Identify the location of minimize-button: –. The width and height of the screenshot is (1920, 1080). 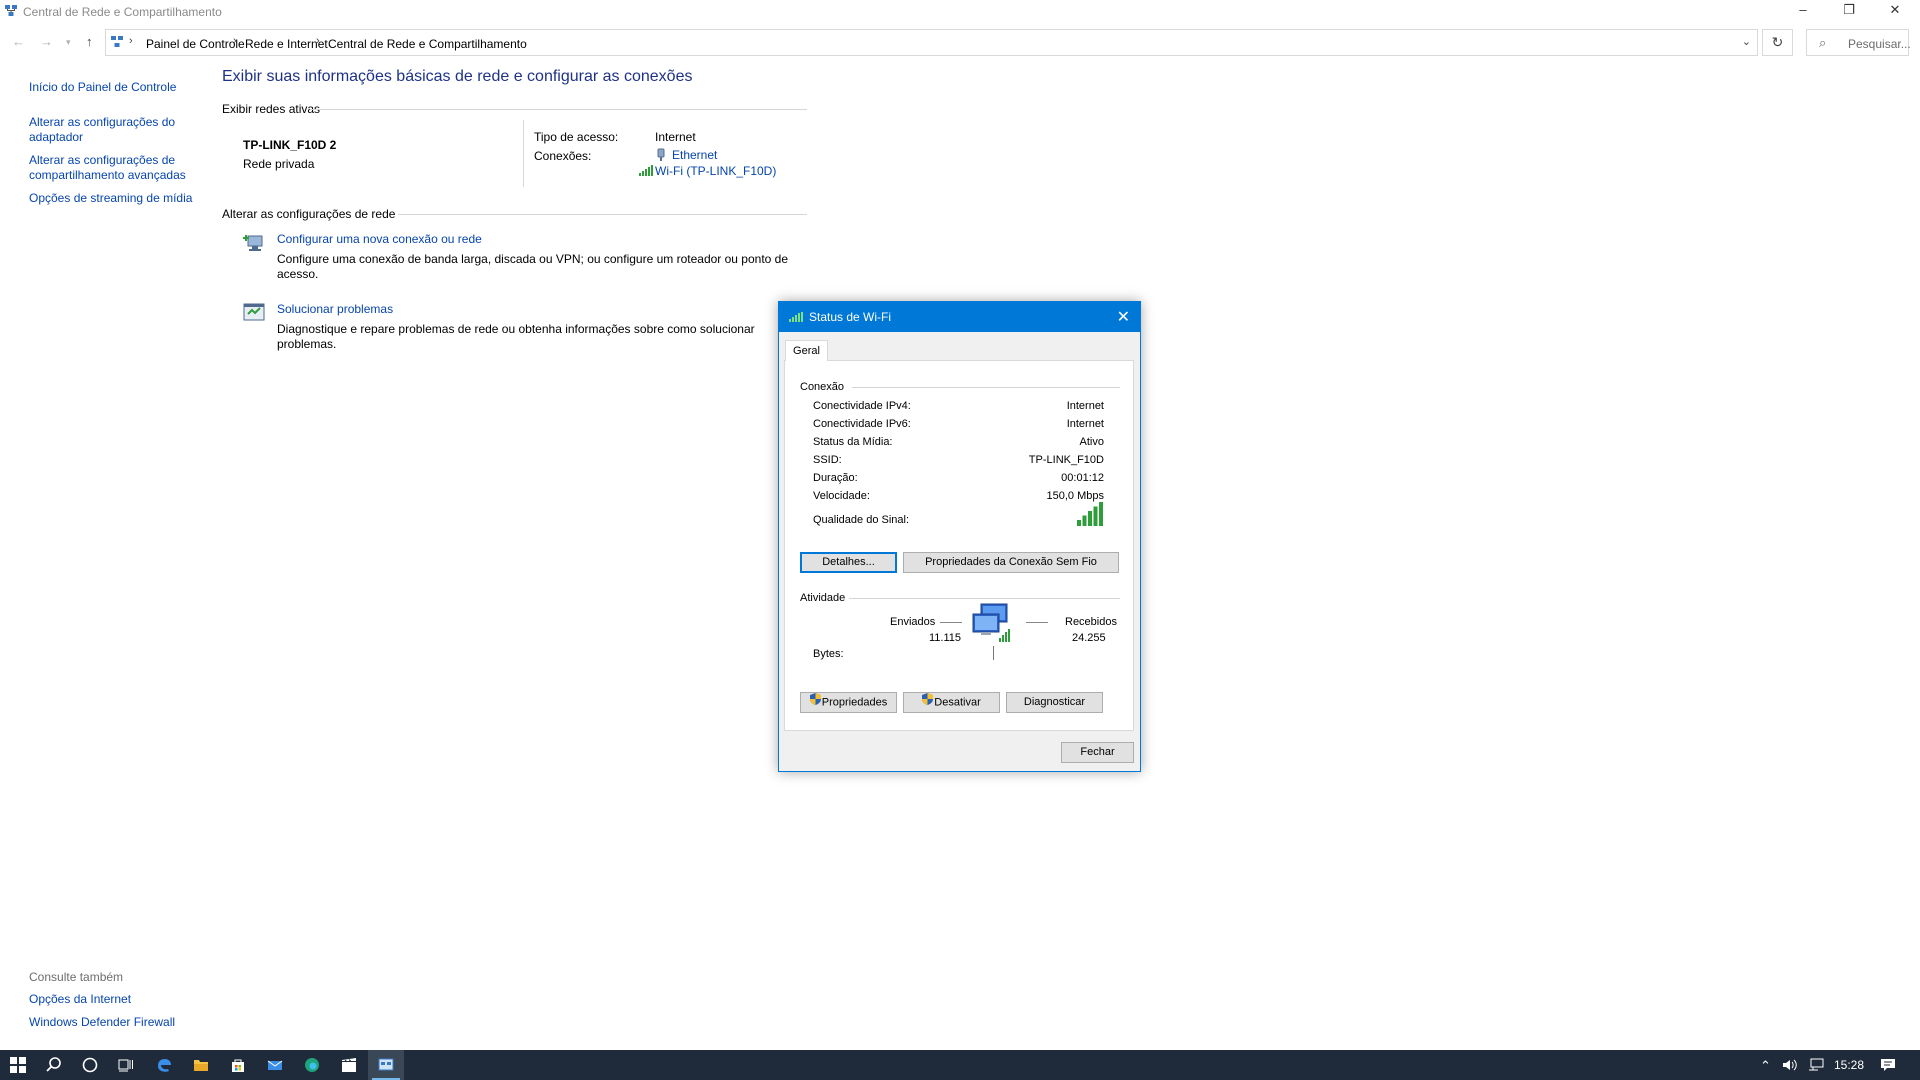
(1803, 12).